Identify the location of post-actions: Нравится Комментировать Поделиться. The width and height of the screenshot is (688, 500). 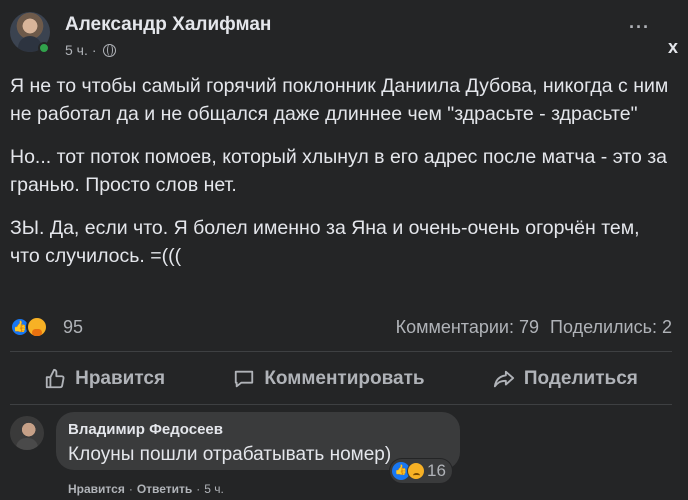
(341, 379).